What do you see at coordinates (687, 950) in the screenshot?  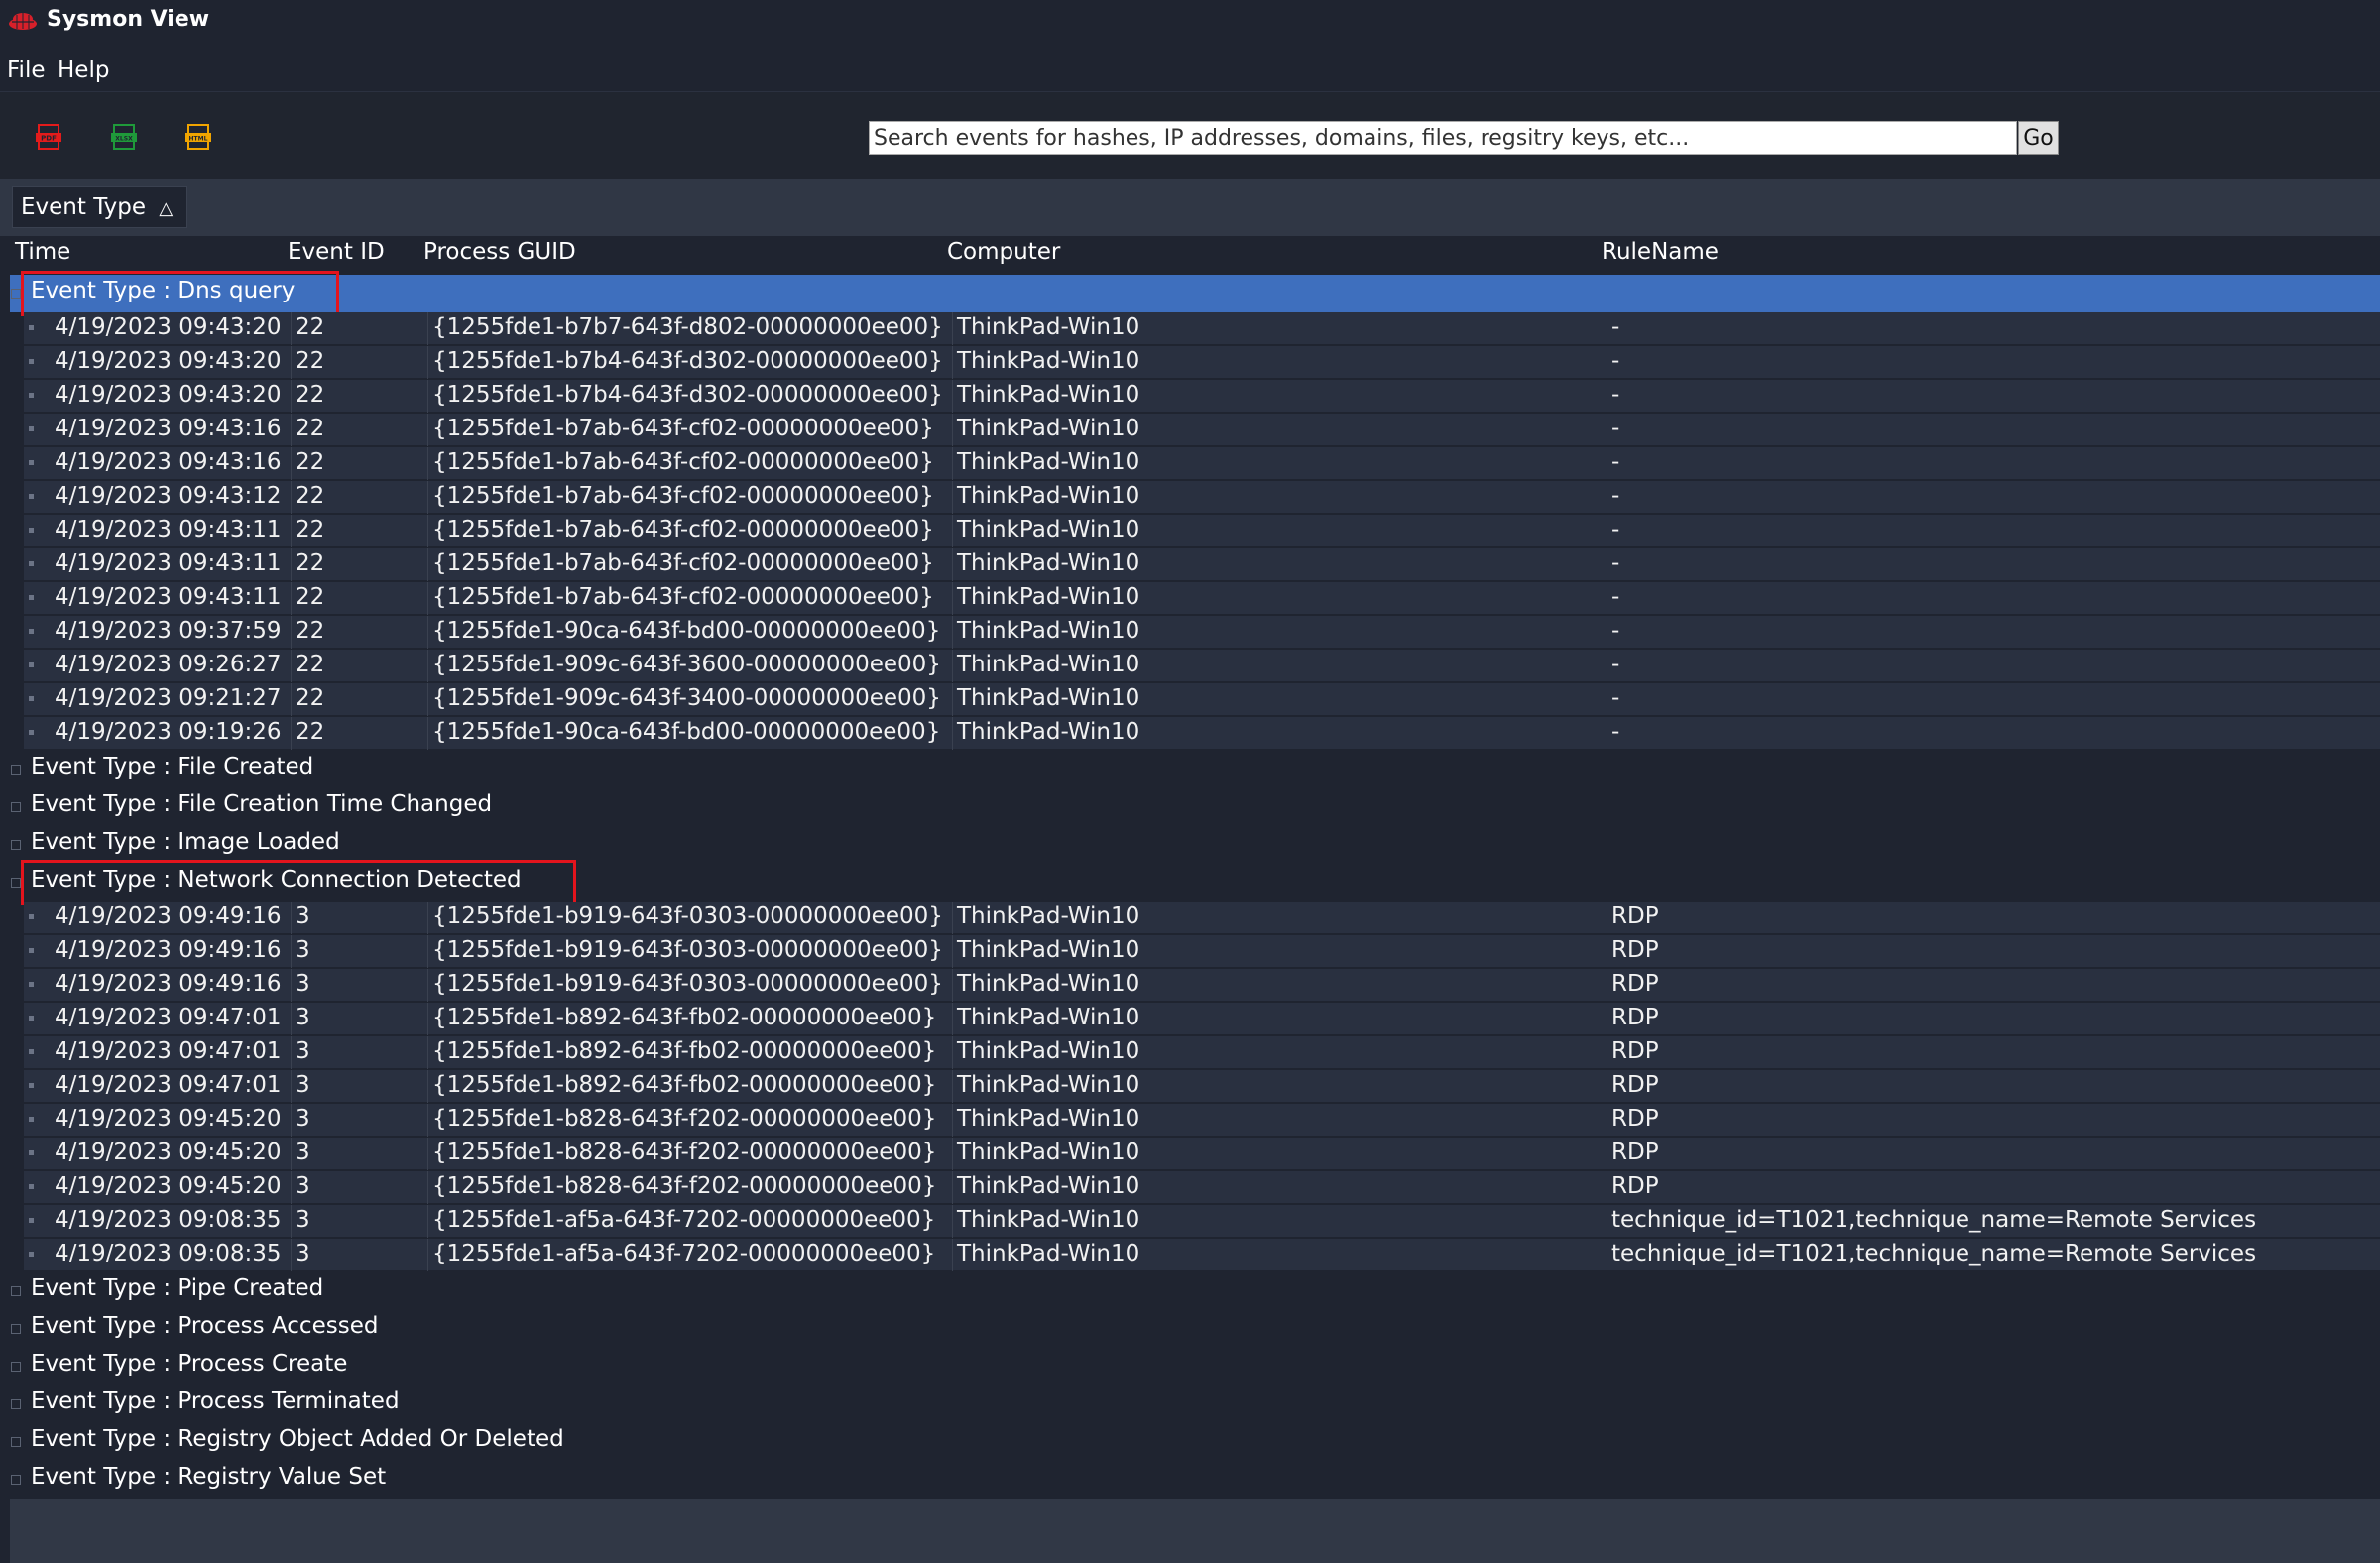 I see `cell-process-guid: {1255fde1-b919-643f-0303-00000000ee00}` at bounding box center [687, 950].